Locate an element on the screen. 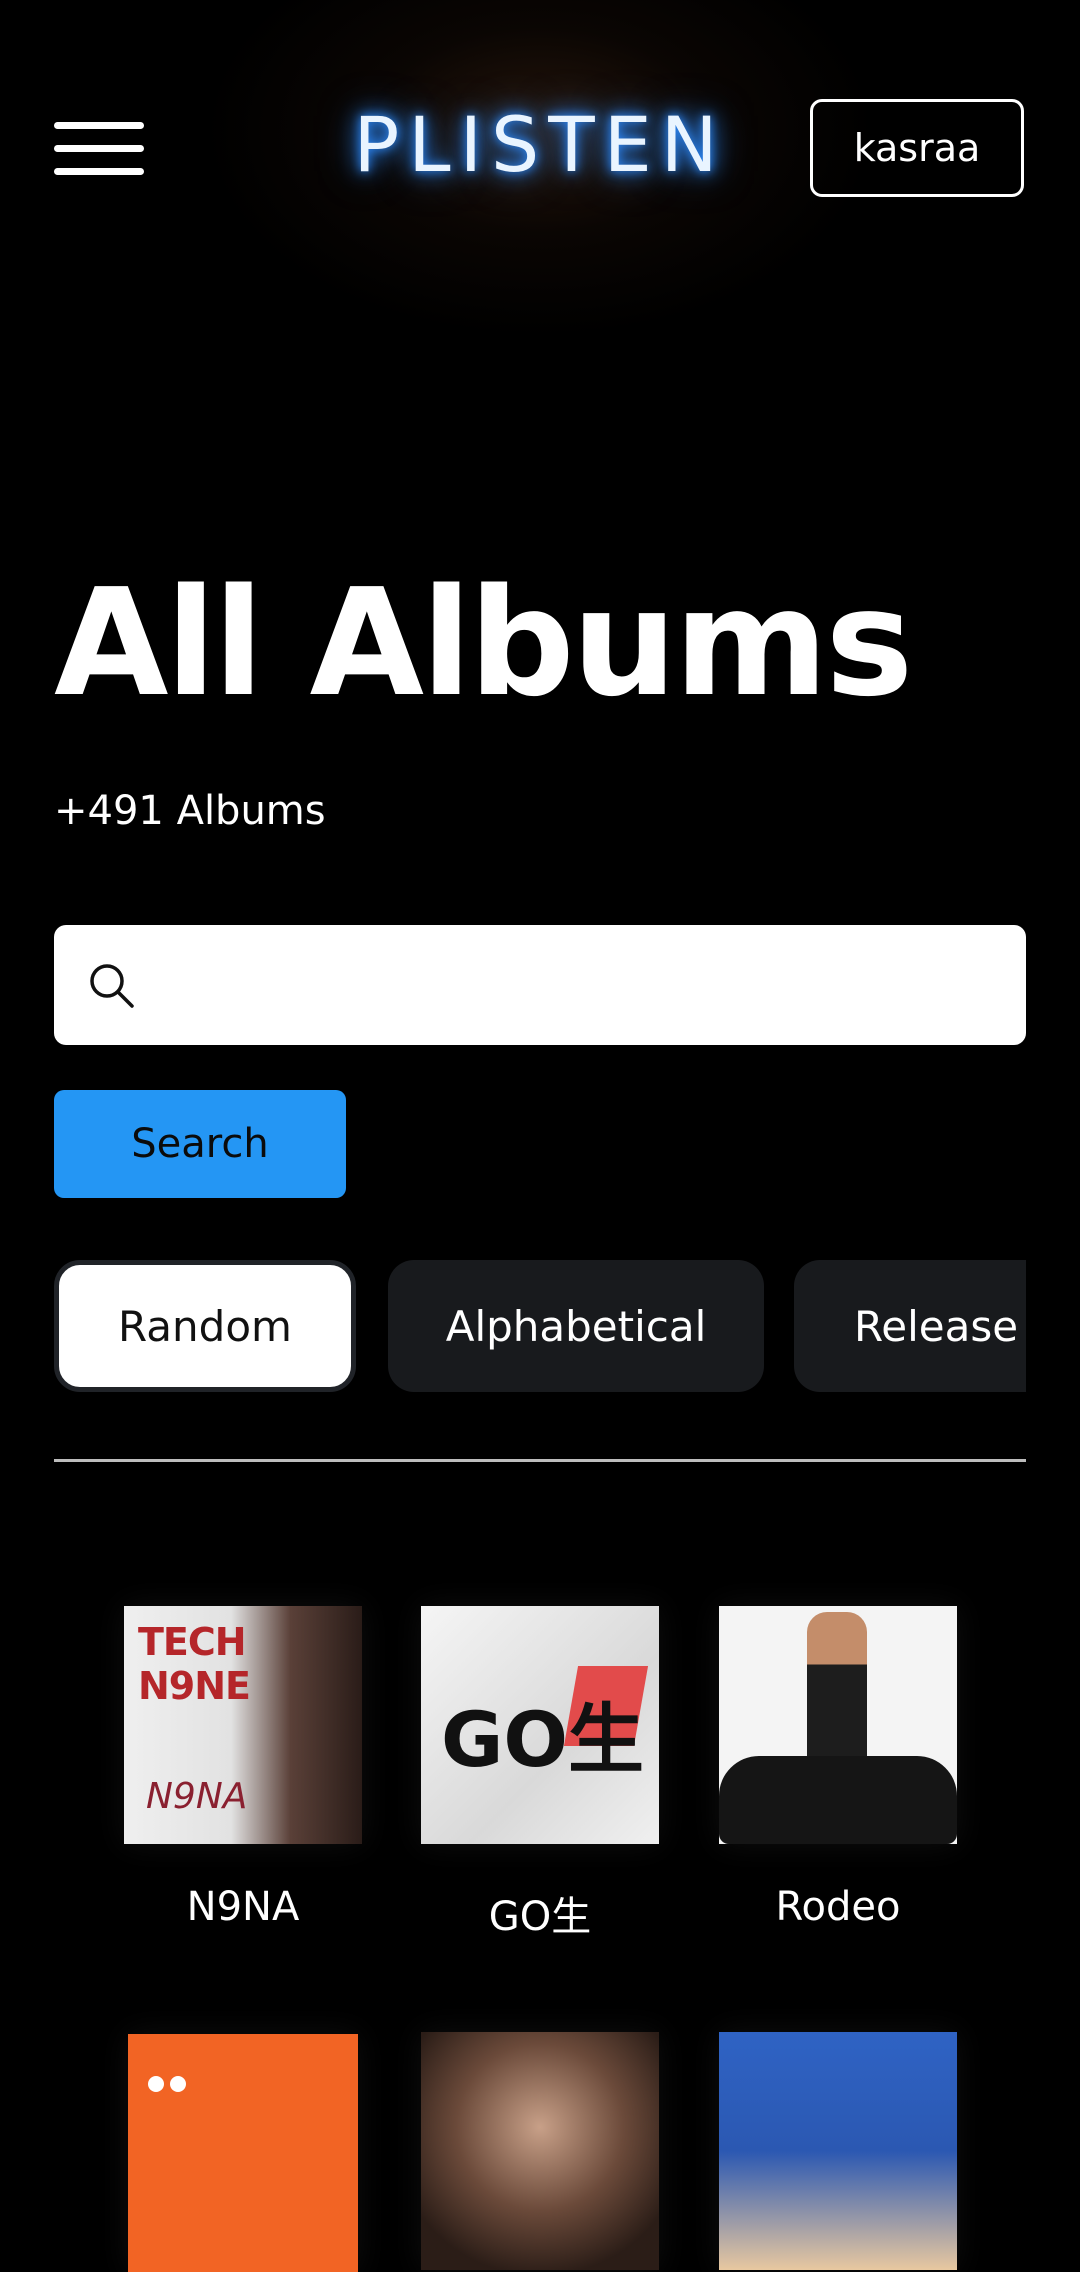 The width and height of the screenshot is (1080, 2272). sort-tab-random: Random is located at coordinates (205, 1326).